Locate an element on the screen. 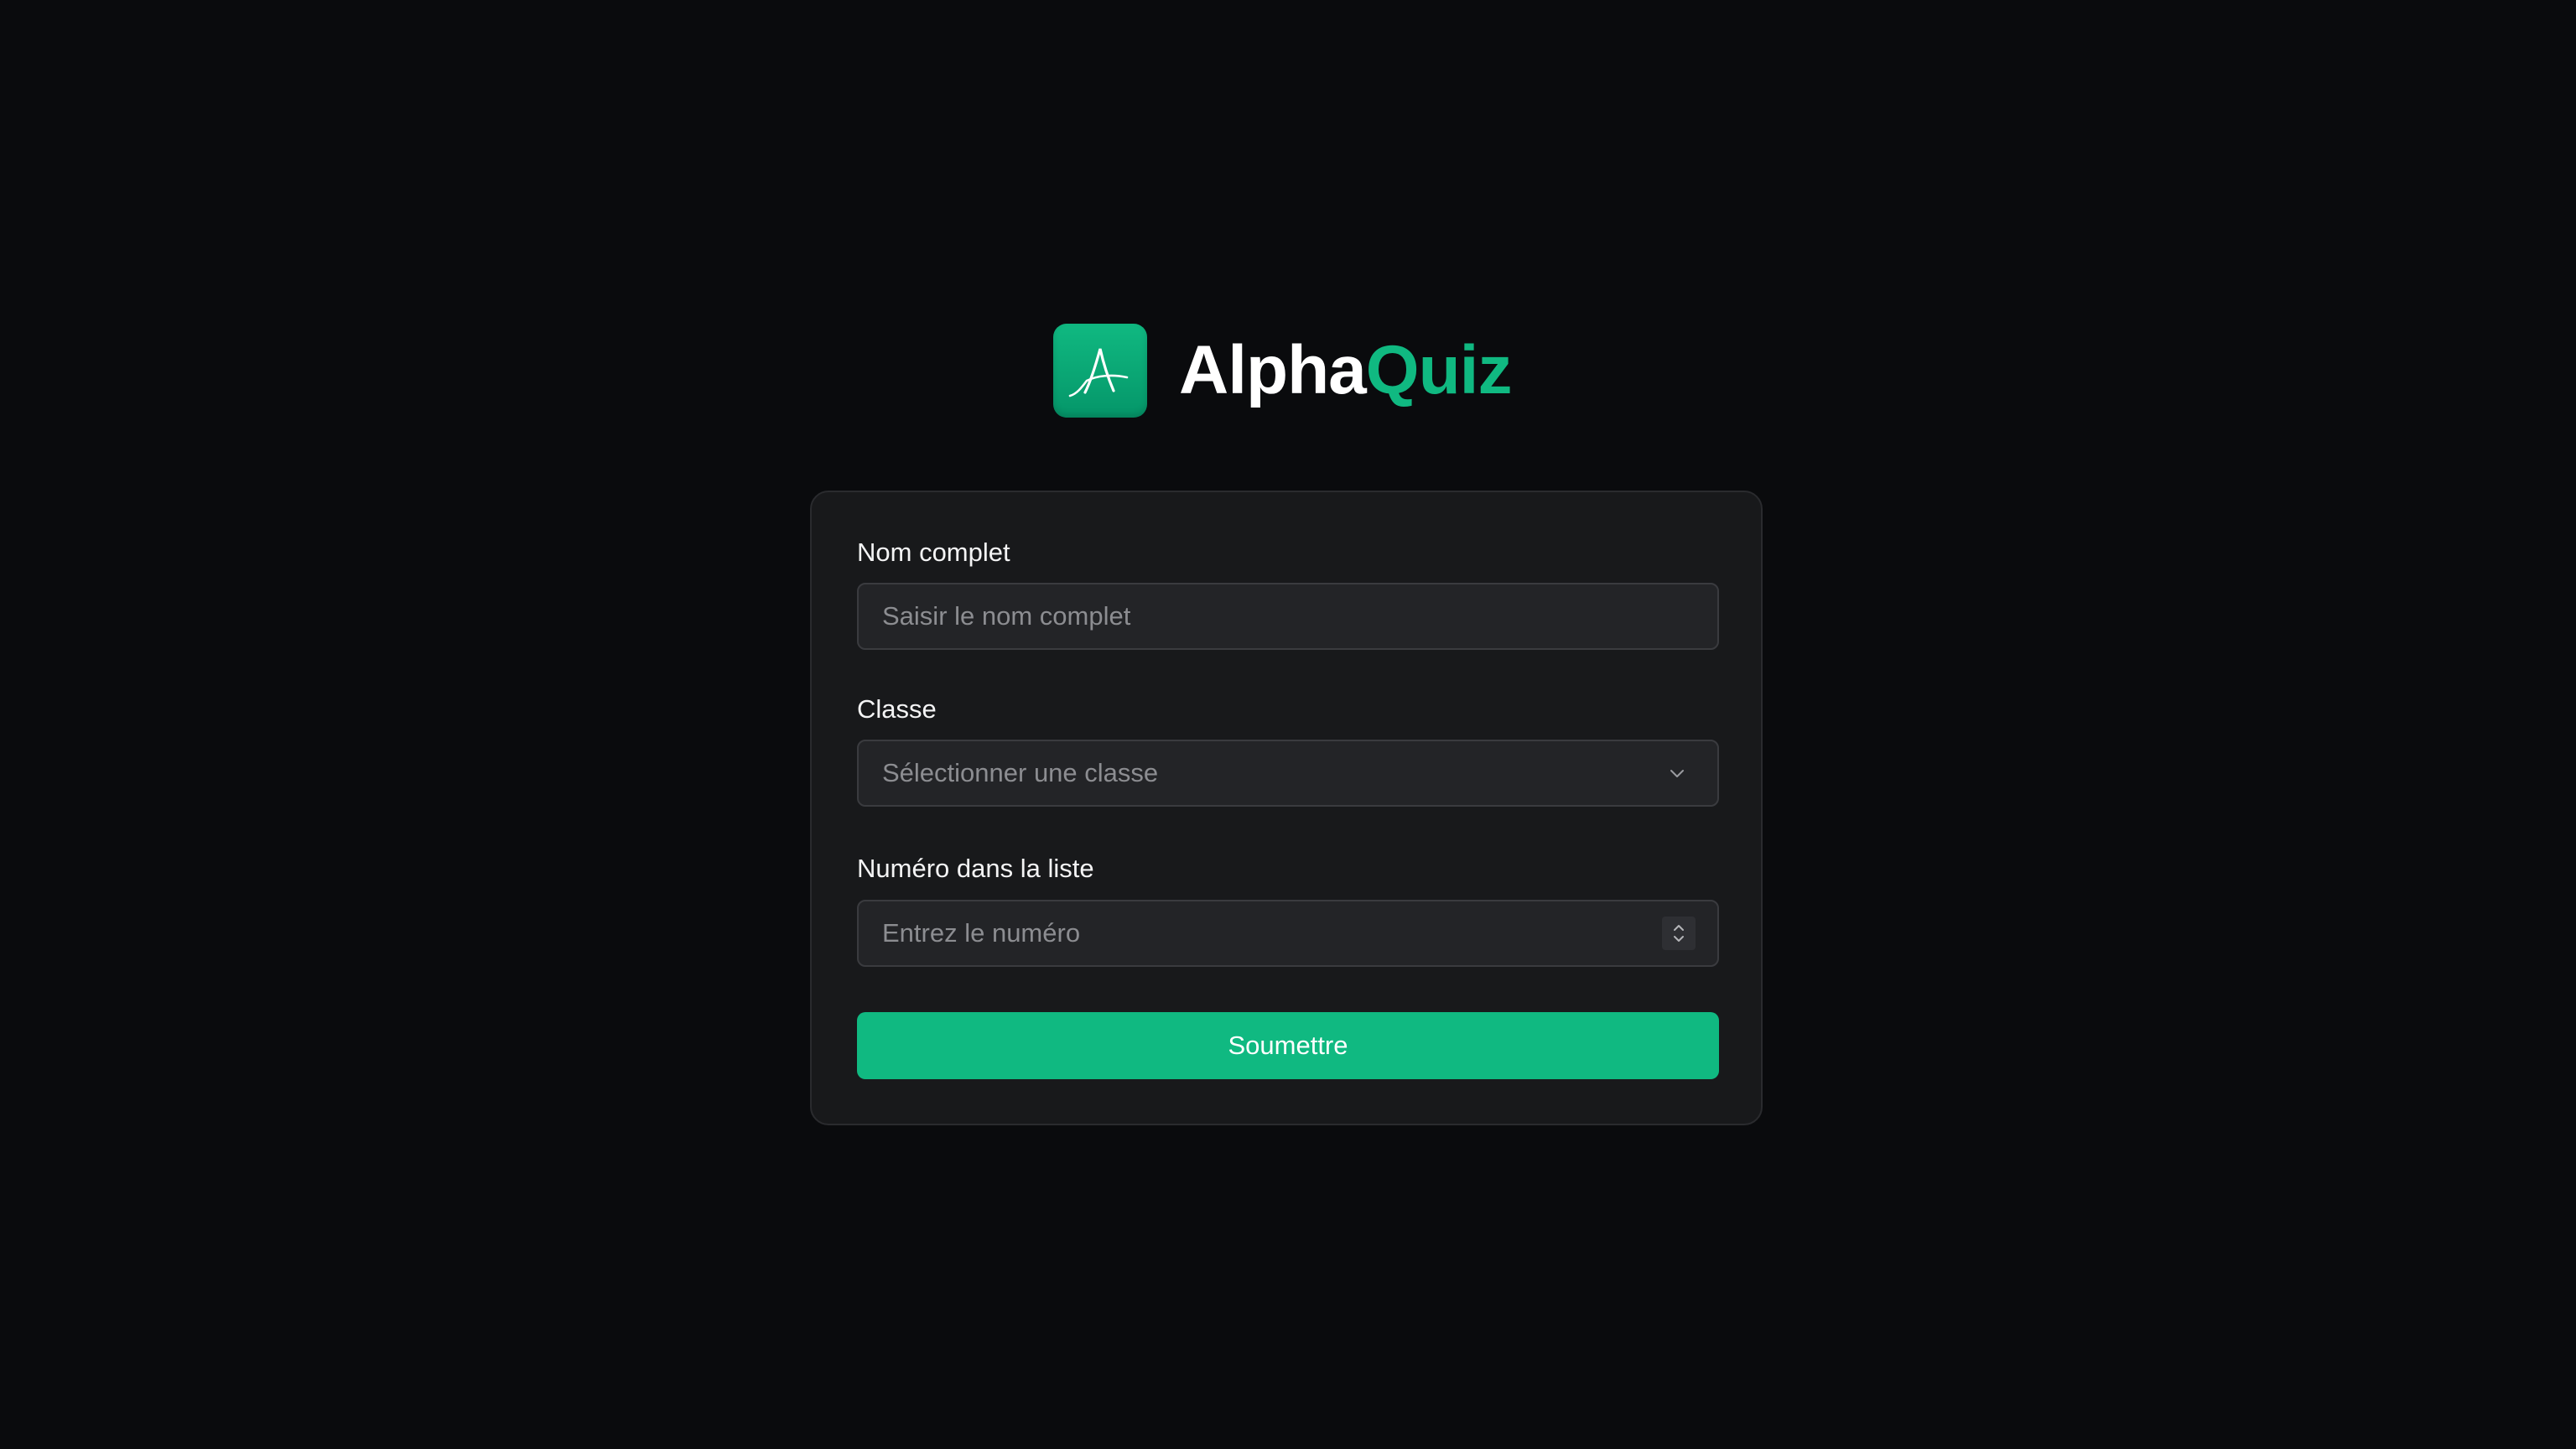  list-number-label: Numéro dans la liste is located at coordinates (975, 868).